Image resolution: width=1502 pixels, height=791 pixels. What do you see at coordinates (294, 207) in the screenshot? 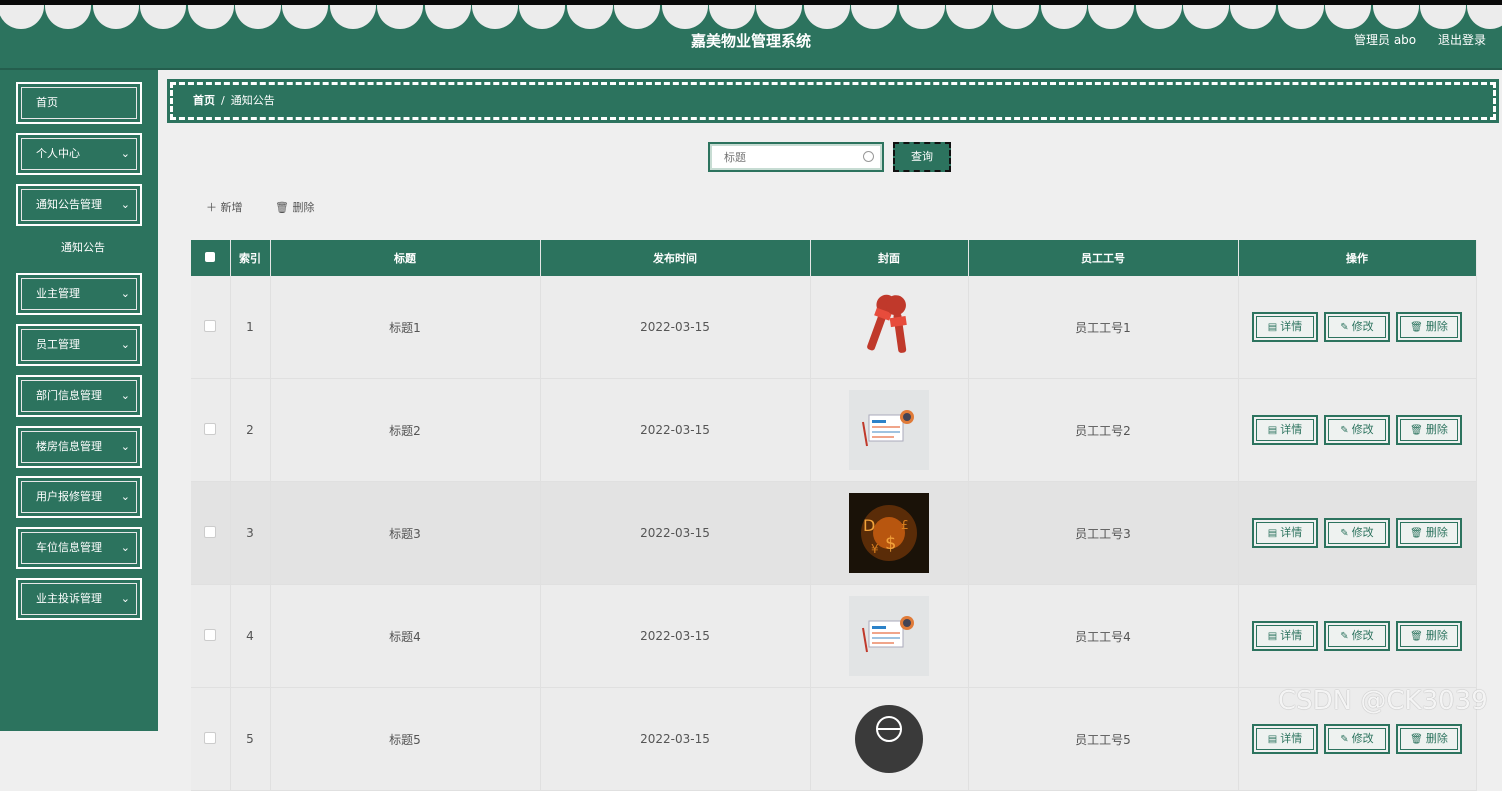
I see `batch-delete-button: 🗑 删除` at bounding box center [294, 207].